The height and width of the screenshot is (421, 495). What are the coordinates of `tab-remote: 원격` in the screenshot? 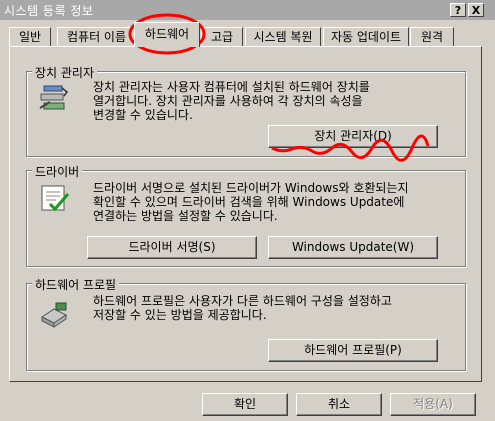 It's located at (432, 36).